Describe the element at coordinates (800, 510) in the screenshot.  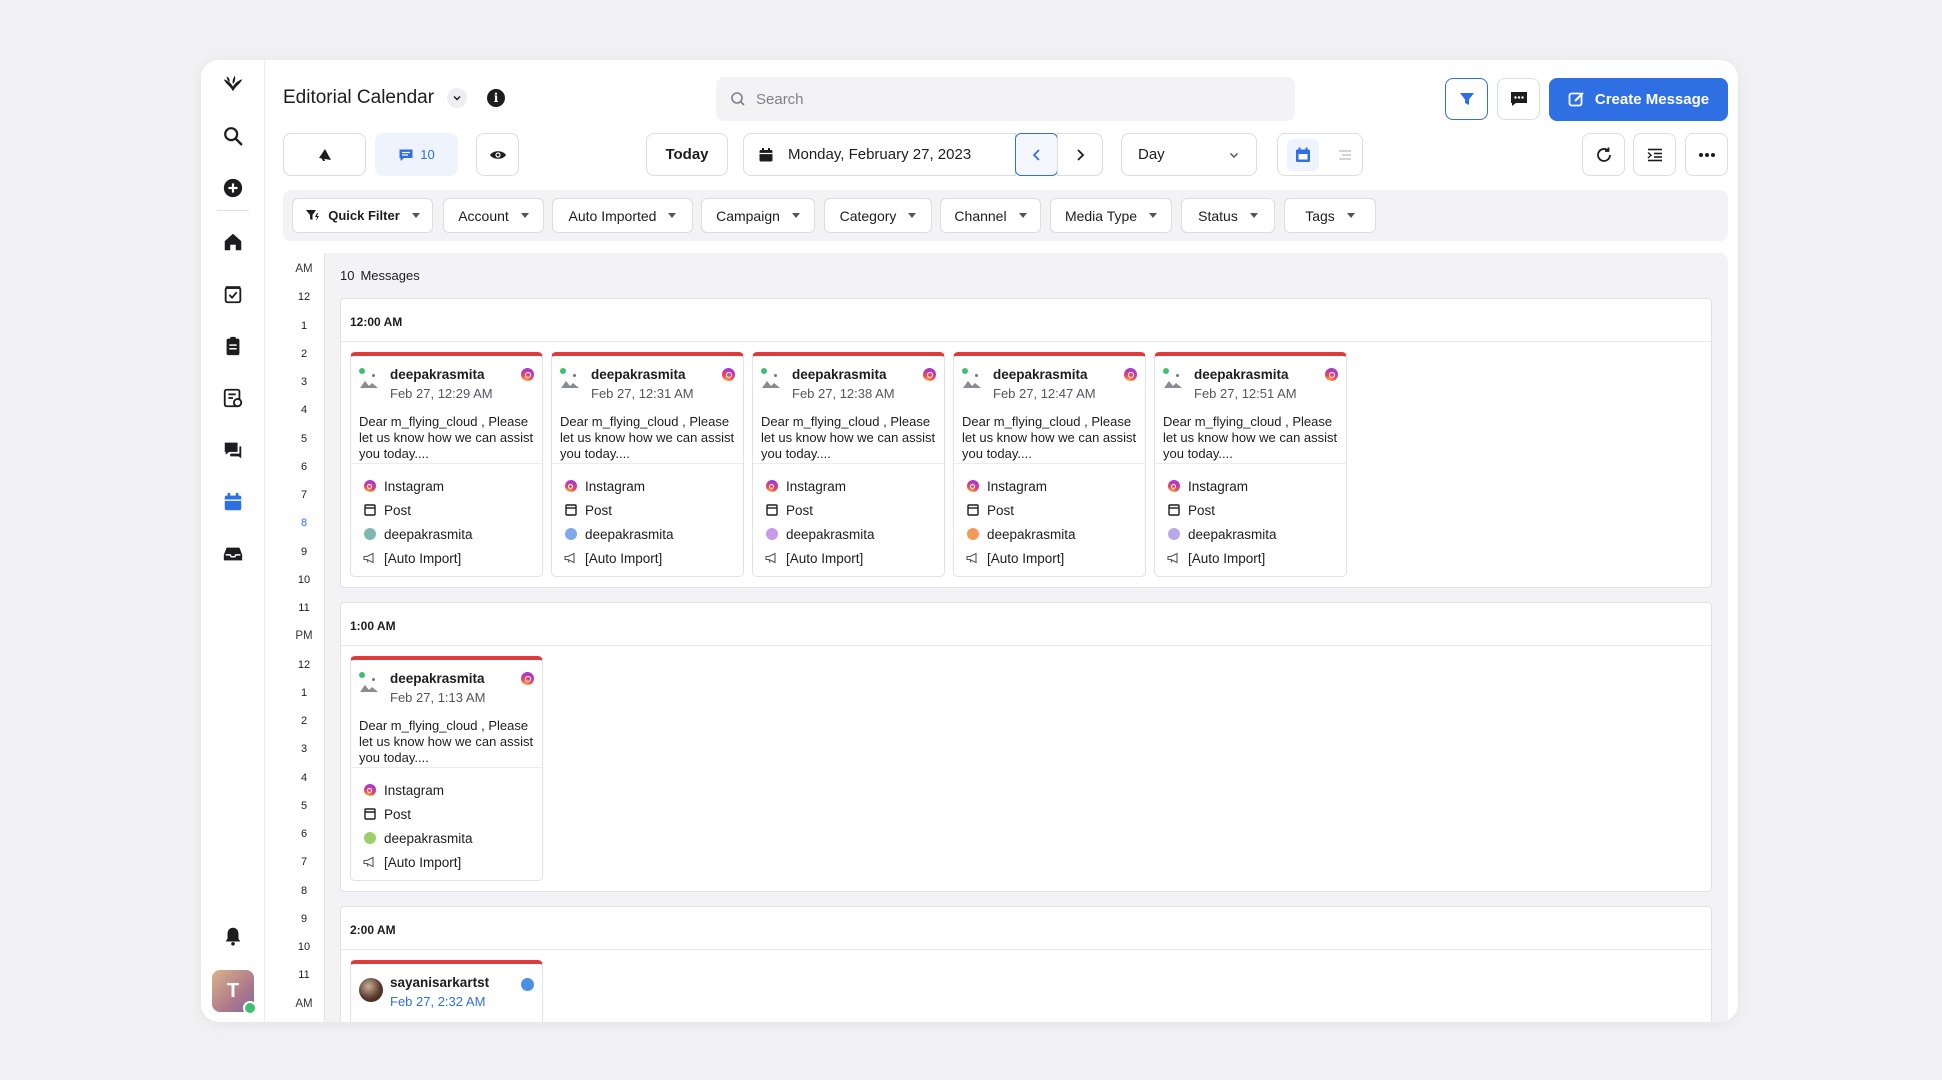
I see `card-type: Post` at that location.